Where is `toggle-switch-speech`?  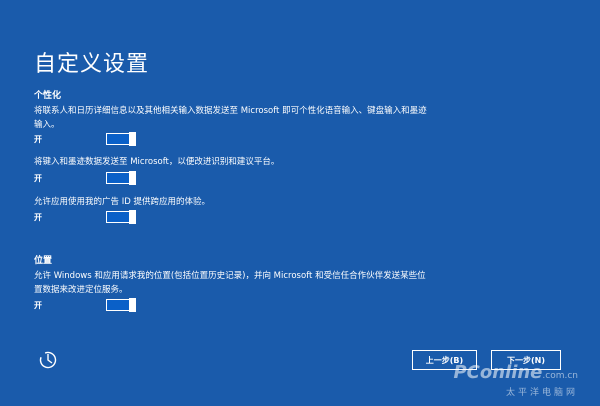 toggle-switch-speech is located at coordinates (121, 139).